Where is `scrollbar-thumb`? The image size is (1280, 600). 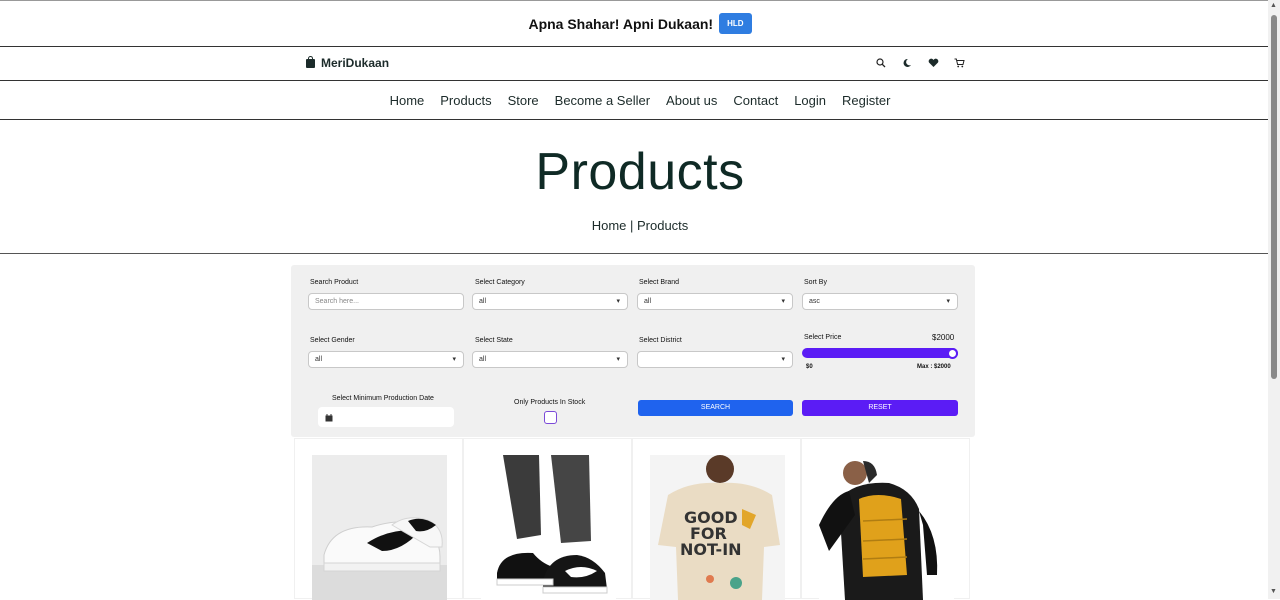
scrollbar-thumb is located at coordinates (1274, 197).